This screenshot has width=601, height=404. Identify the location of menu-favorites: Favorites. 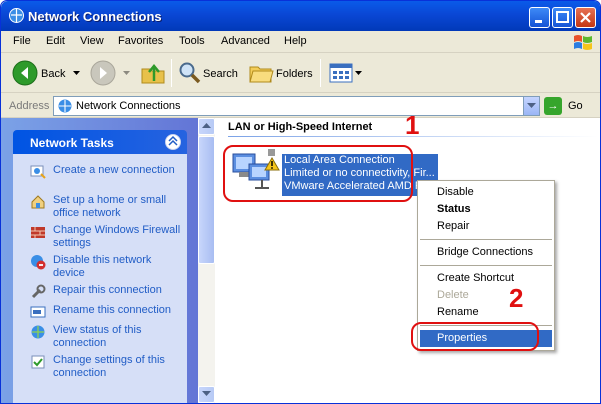
(140, 41).